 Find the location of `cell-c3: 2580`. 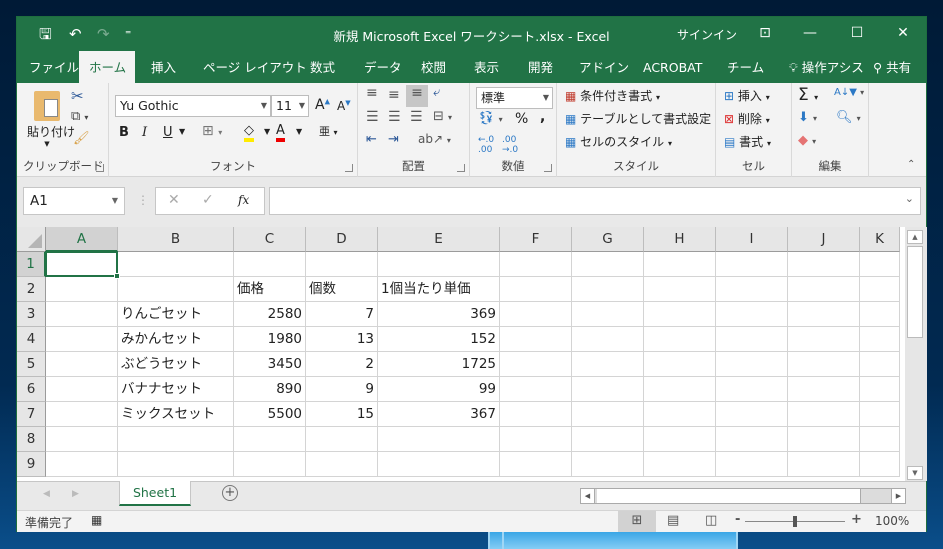

cell-c3: 2580 is located at coordinates (270, 314).